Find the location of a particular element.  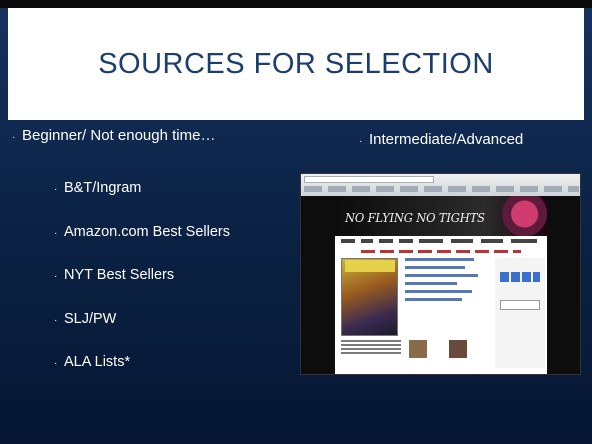

social-icons is located at coordinates (520, 277).